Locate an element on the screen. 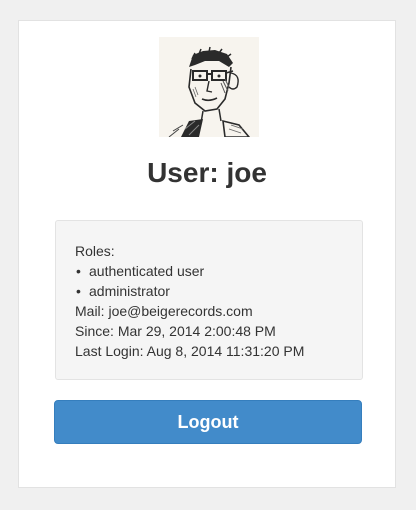  user-sketch-portrait-icon is located at coordinates (209, 87).